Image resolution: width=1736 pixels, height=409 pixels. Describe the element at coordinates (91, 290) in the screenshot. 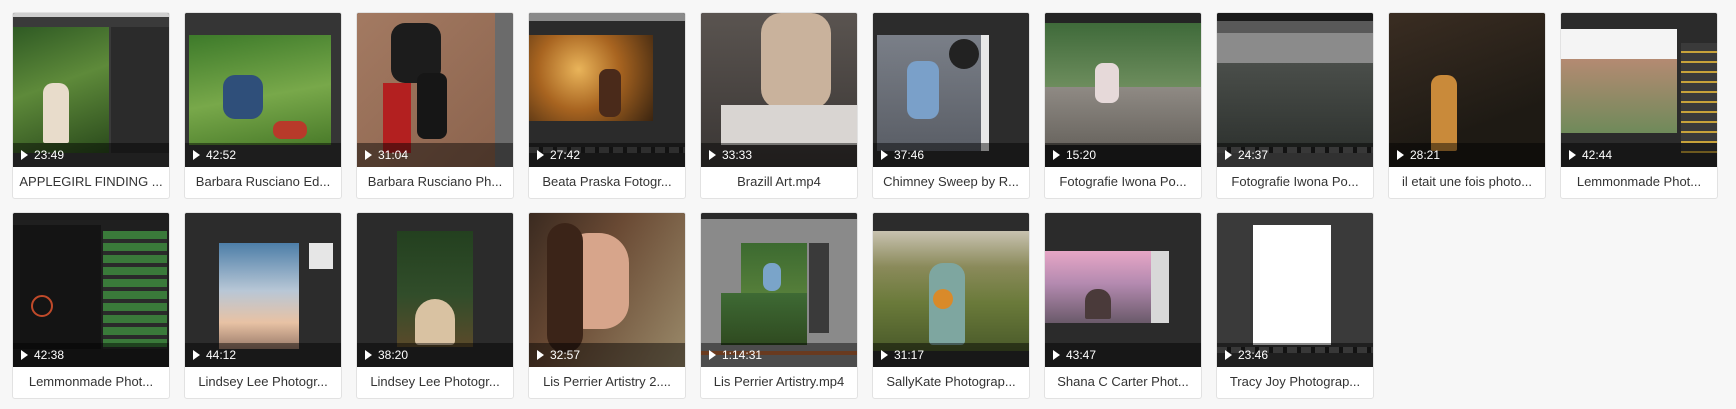

I see `video-thumbnail: 42:38` at that location.